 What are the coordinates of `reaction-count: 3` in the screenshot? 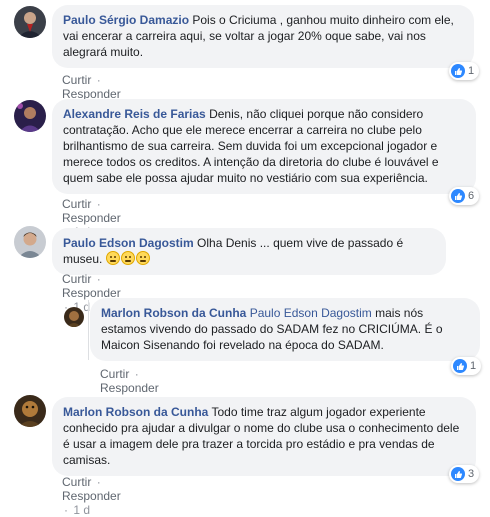 It's located at (464, 474).